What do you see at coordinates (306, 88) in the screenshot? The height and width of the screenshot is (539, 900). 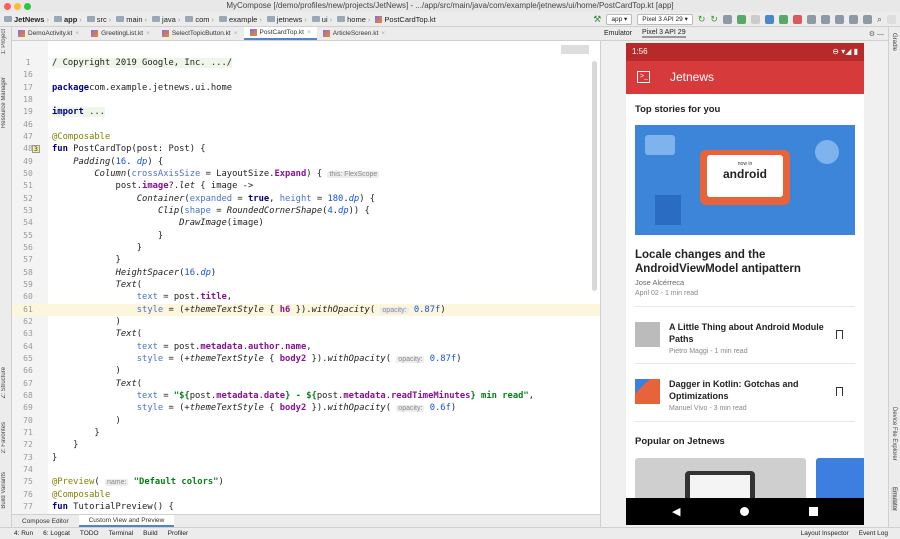 I see `code-line: 17 packagecom.example.jetnews.ui.home` at bounding box center [306, 88].